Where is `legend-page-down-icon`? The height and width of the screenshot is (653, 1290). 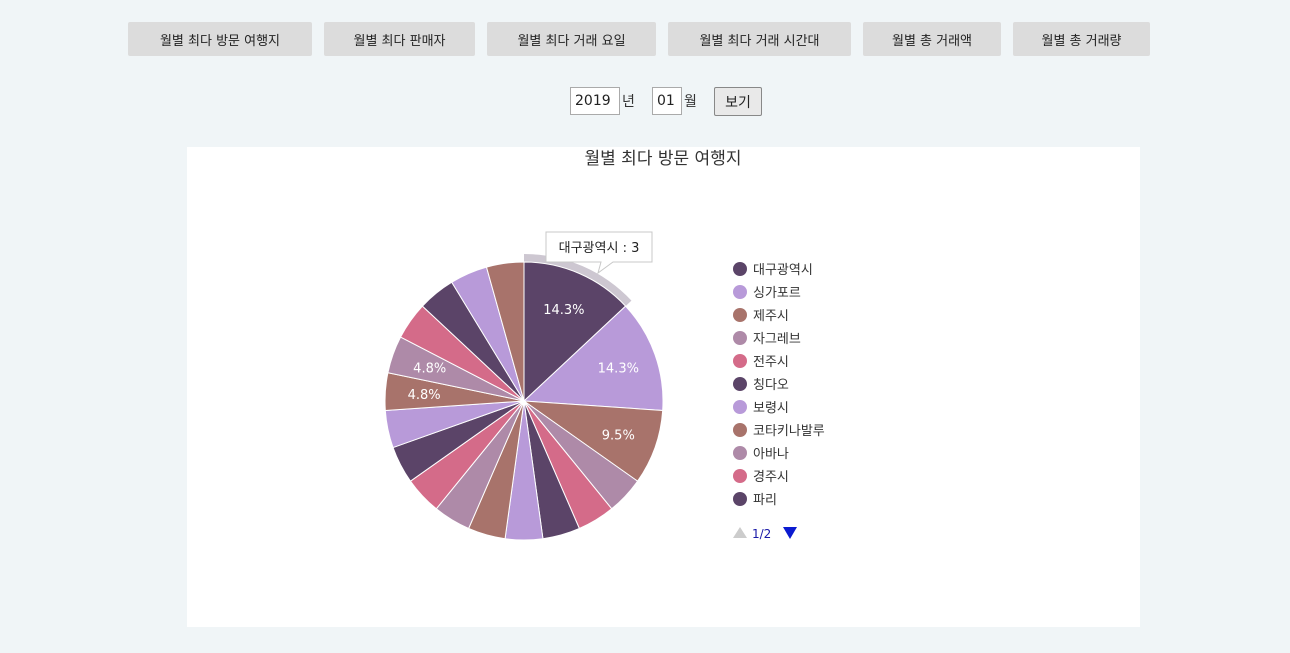 legend-page-down-icon is located at coordinates (790, 533).